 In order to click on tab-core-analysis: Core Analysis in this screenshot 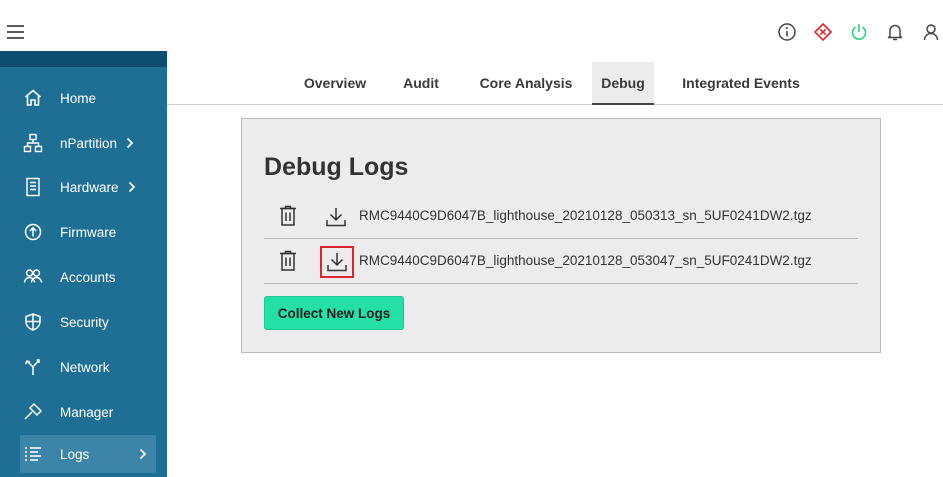, I will do `click(526, 83)`.